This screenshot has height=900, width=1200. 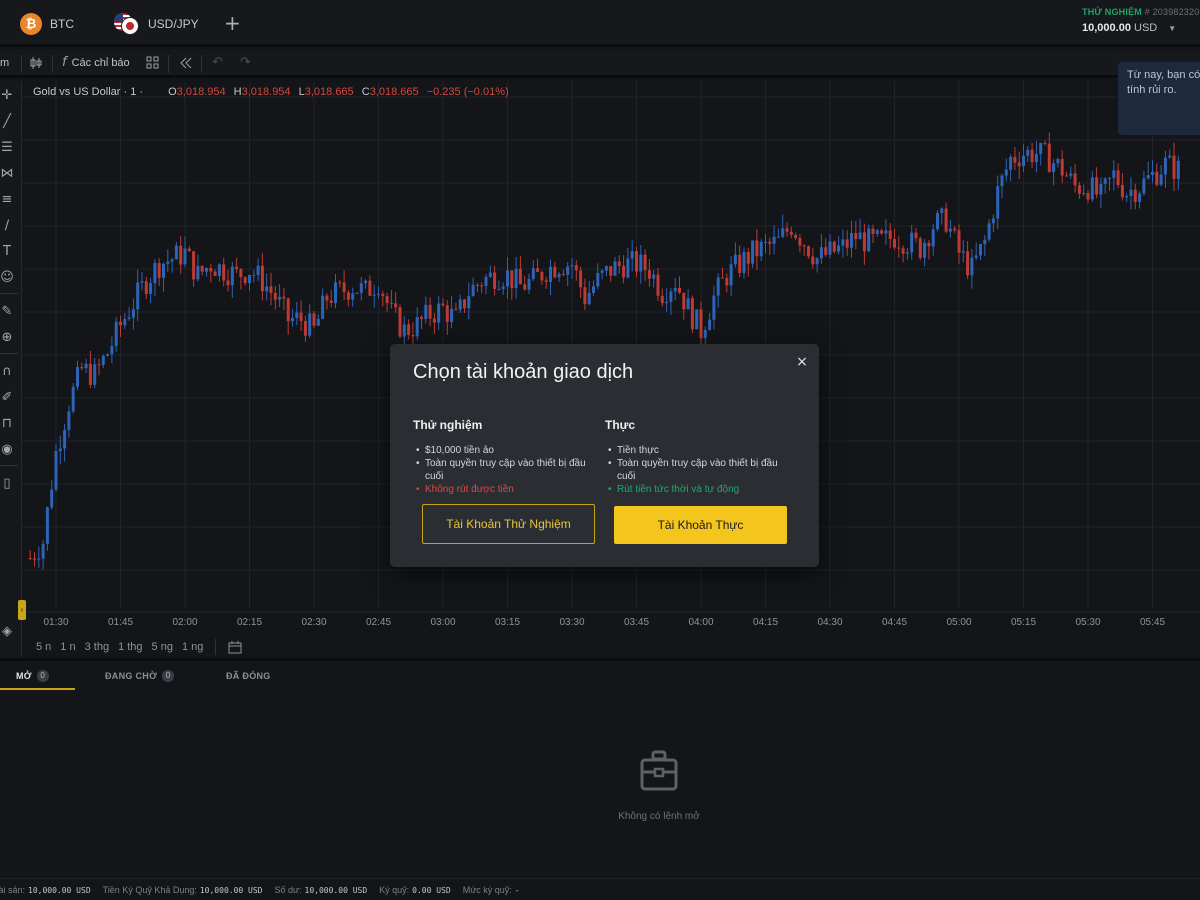 I want to click on timeframe-1ng: 1 ng, so click(x=192, y=647).